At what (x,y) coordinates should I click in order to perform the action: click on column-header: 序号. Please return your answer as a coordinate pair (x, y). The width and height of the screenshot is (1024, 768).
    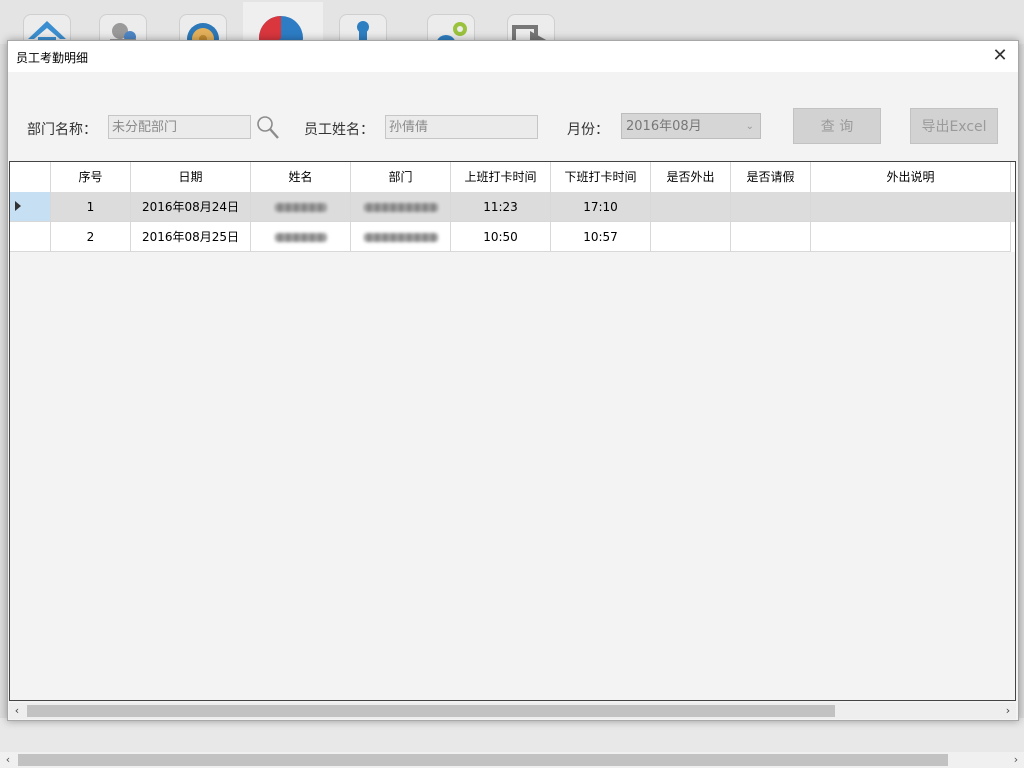
    Looking at the image, I should click on (91, 177).